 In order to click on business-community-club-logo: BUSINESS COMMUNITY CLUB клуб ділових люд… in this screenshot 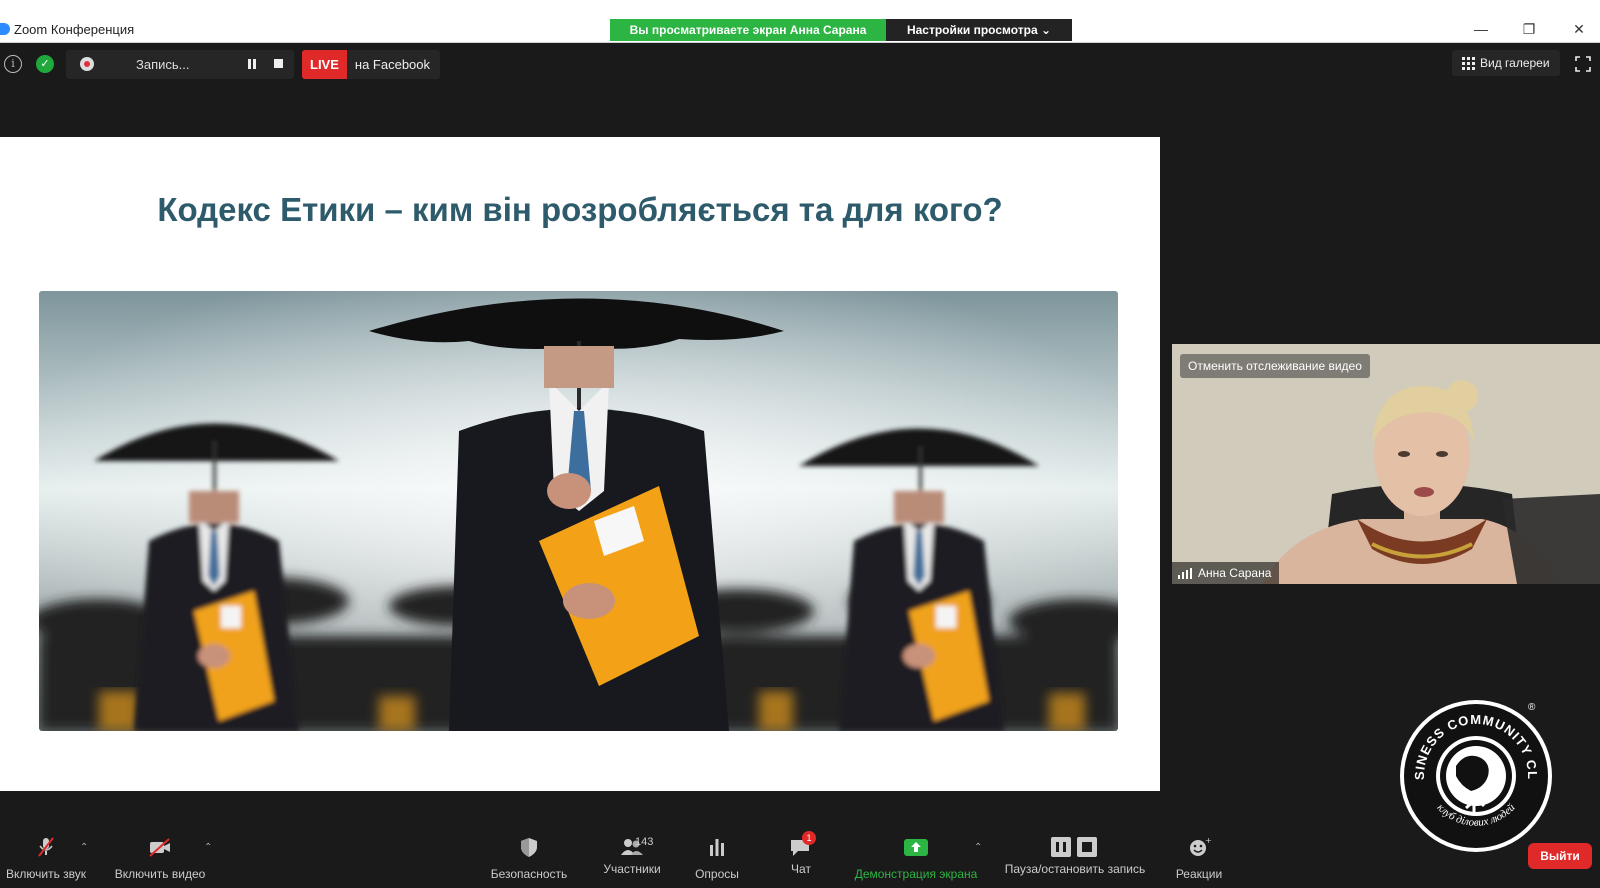, I will do `click(1474, 774)`.